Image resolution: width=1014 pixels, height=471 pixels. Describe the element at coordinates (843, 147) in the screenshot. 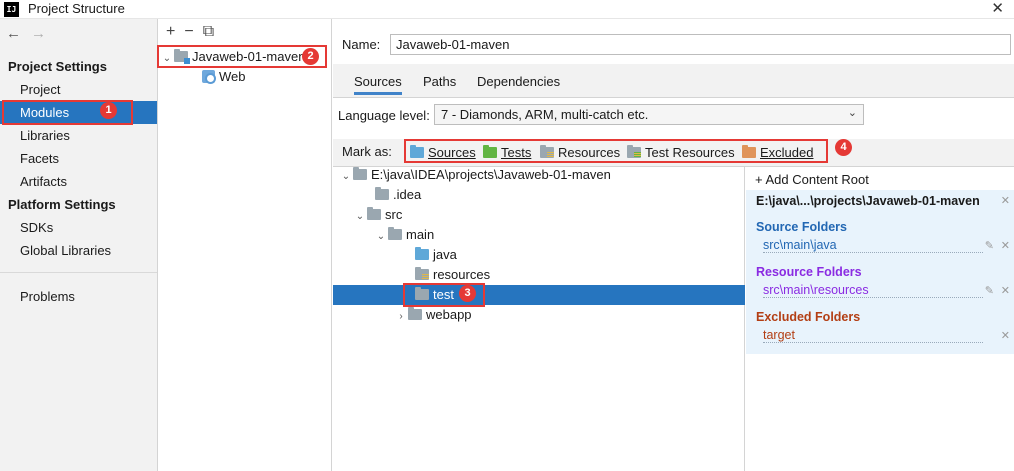

I see `annotation-badge-4: 4` at that location.